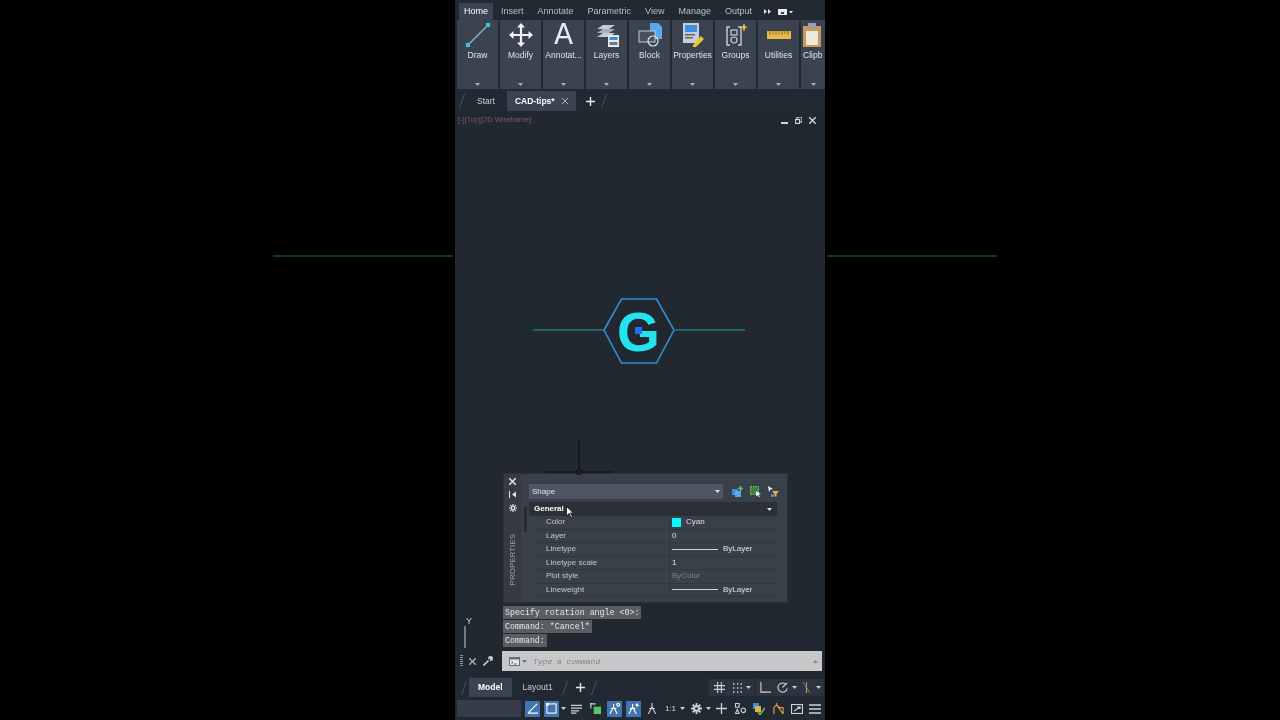 The image size is (1280, 720). I want to click on ribbon-panel: Block, so click(649, 54).